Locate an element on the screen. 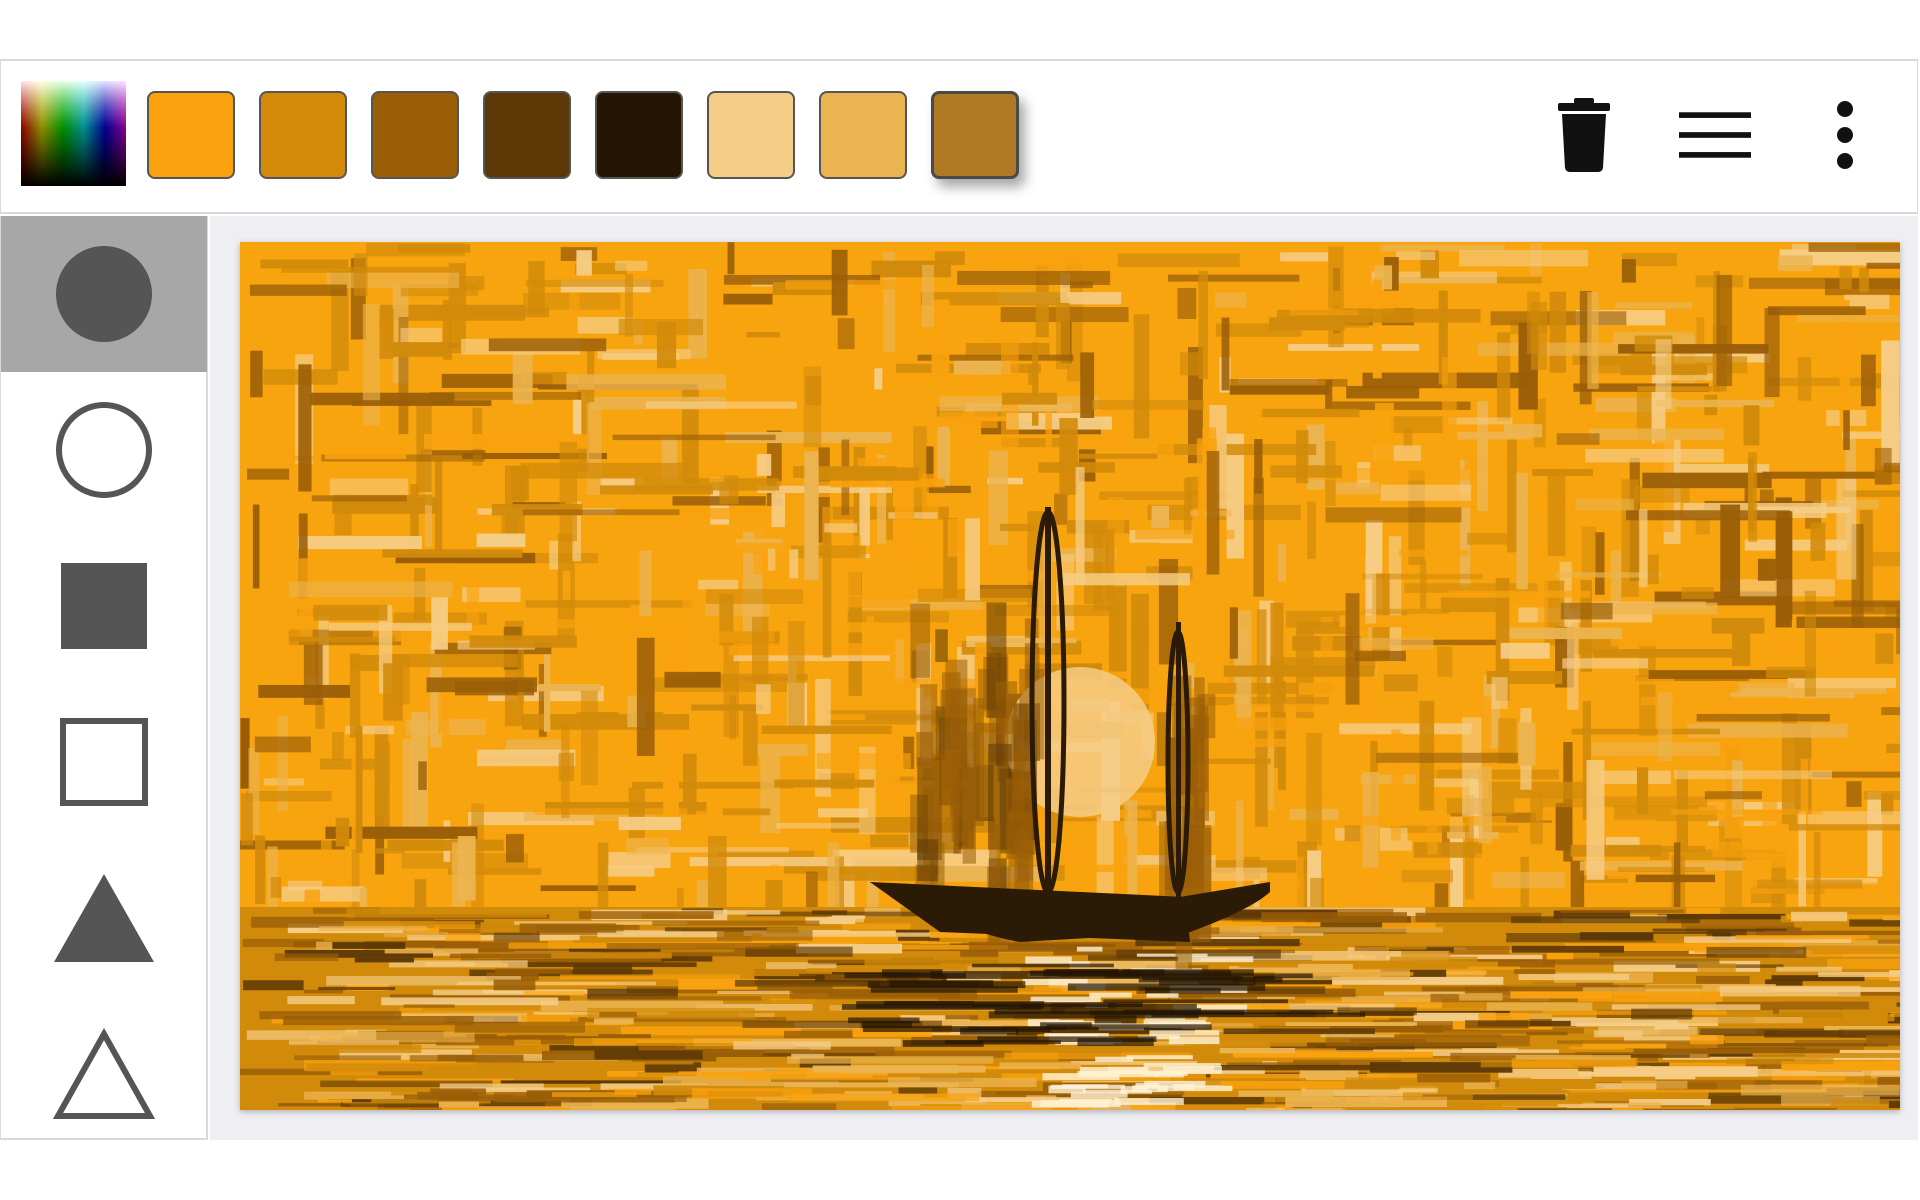 The width and height of the screenshot is (1920, 1200). tool-outline-triangle is located at coordinates (104, 1074).